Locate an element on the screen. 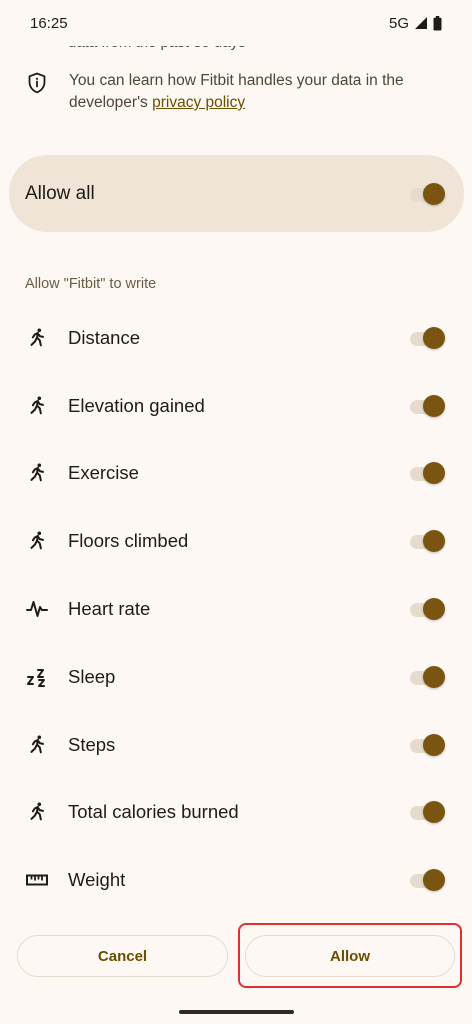 This screenshot has height=1024, width=472. permission-row-total-calories-burned: Total calories burned is located at coordinates (236, 813).